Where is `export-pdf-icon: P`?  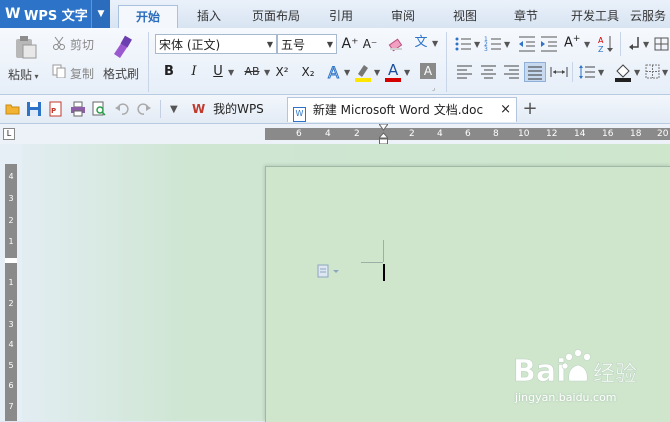 export-pdf-icon: P is located at coordinates (56, 109).